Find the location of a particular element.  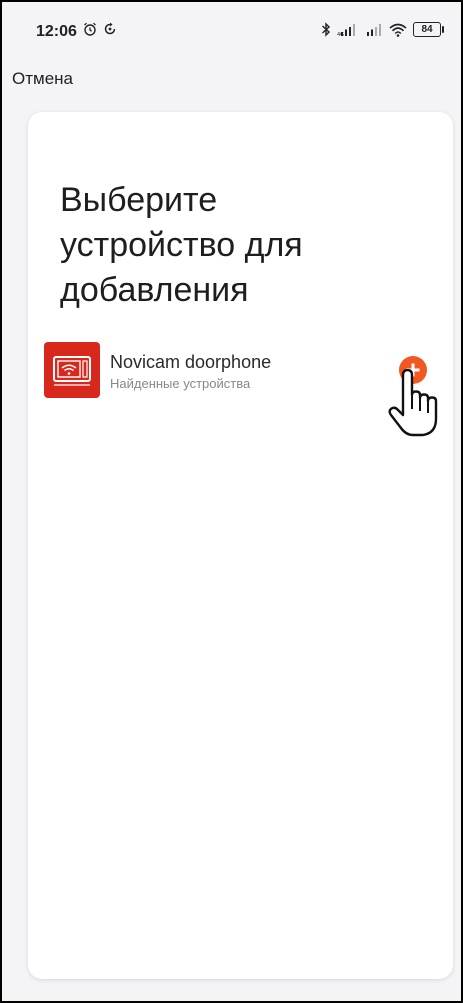

bluetooth-icon is located at coordinates (326, 29).